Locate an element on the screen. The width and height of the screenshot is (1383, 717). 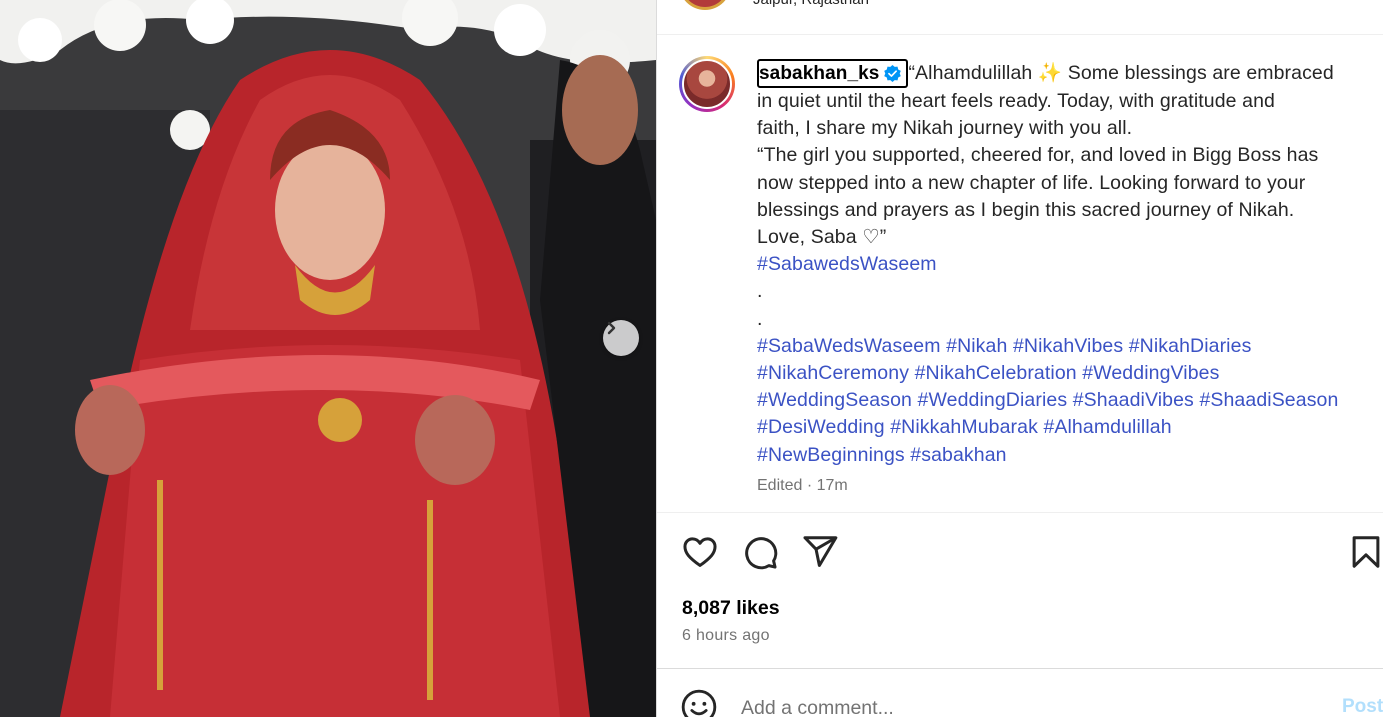
hashtag-link: #WeddingSeason is located at coordinates (834, 400).